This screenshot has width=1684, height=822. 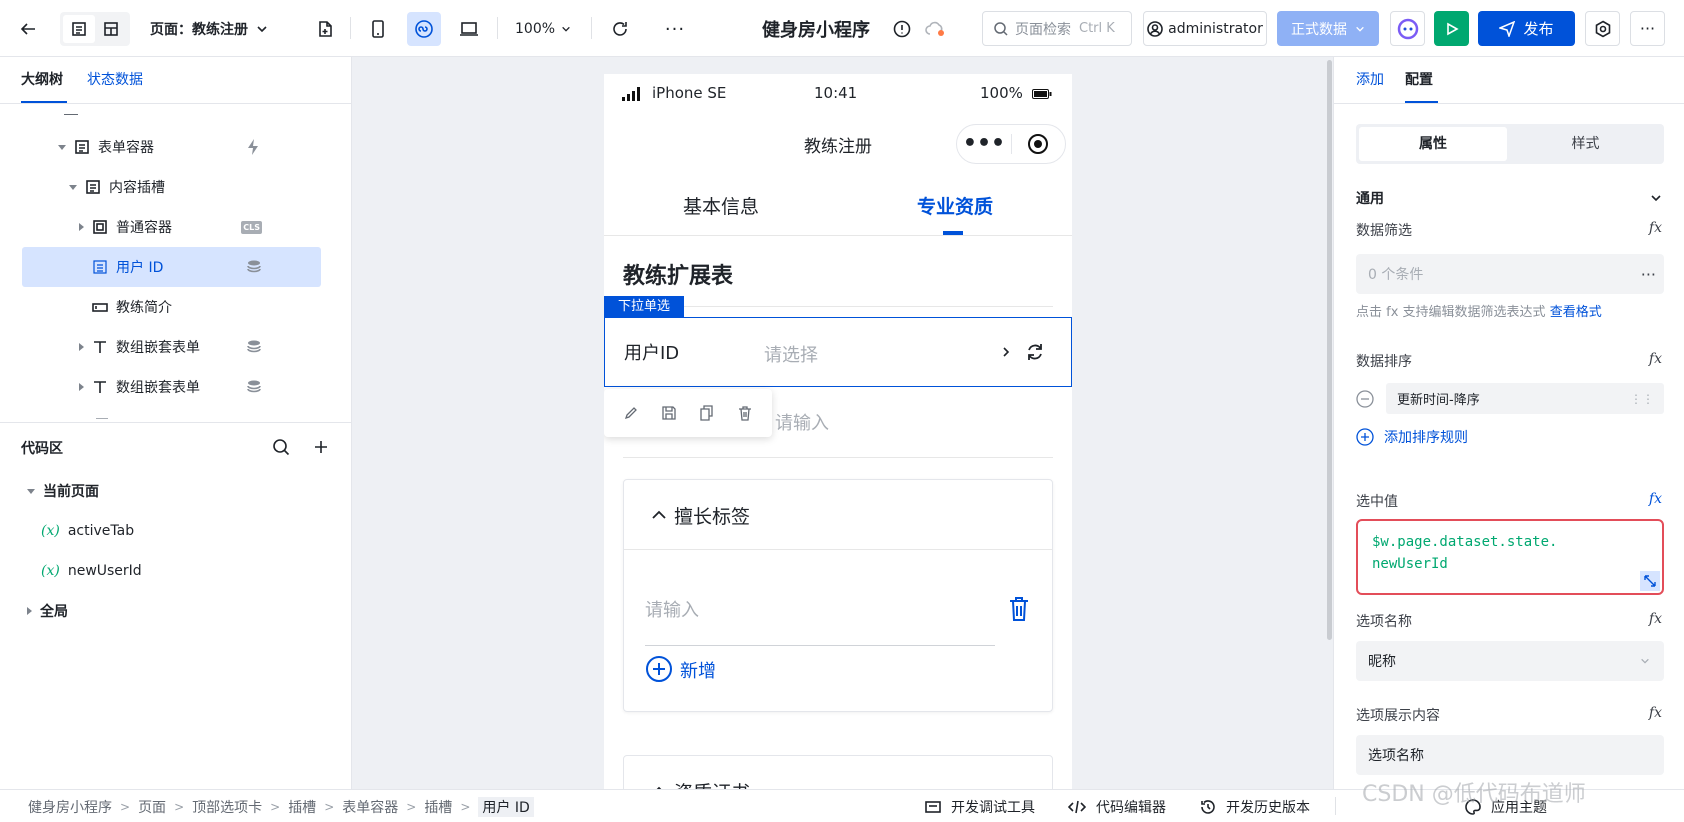 I want to click on var-active-tab: (x) activeTab, so click(x=87, y=531).